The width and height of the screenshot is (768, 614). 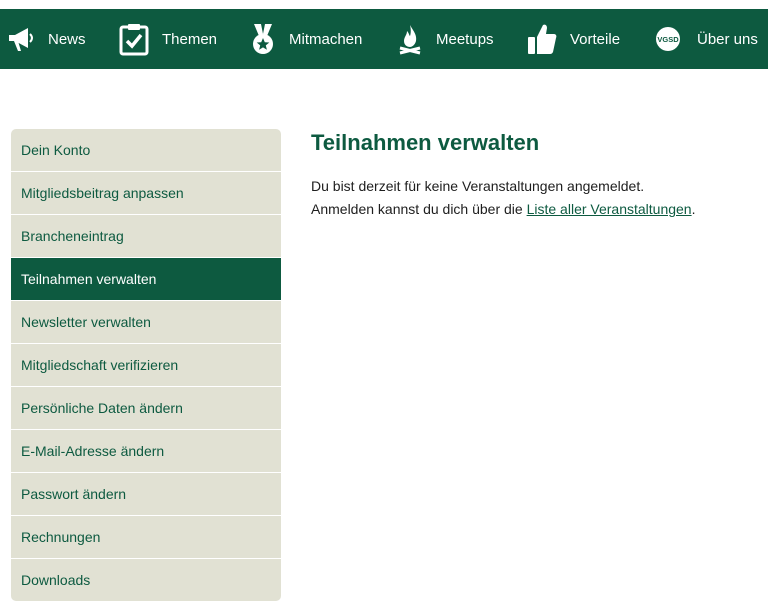 What do you see at coordinates (595, 39) in the screenshot?
I see `nav-label-vorteile: Vorteile` at bounding box center [595, 39].